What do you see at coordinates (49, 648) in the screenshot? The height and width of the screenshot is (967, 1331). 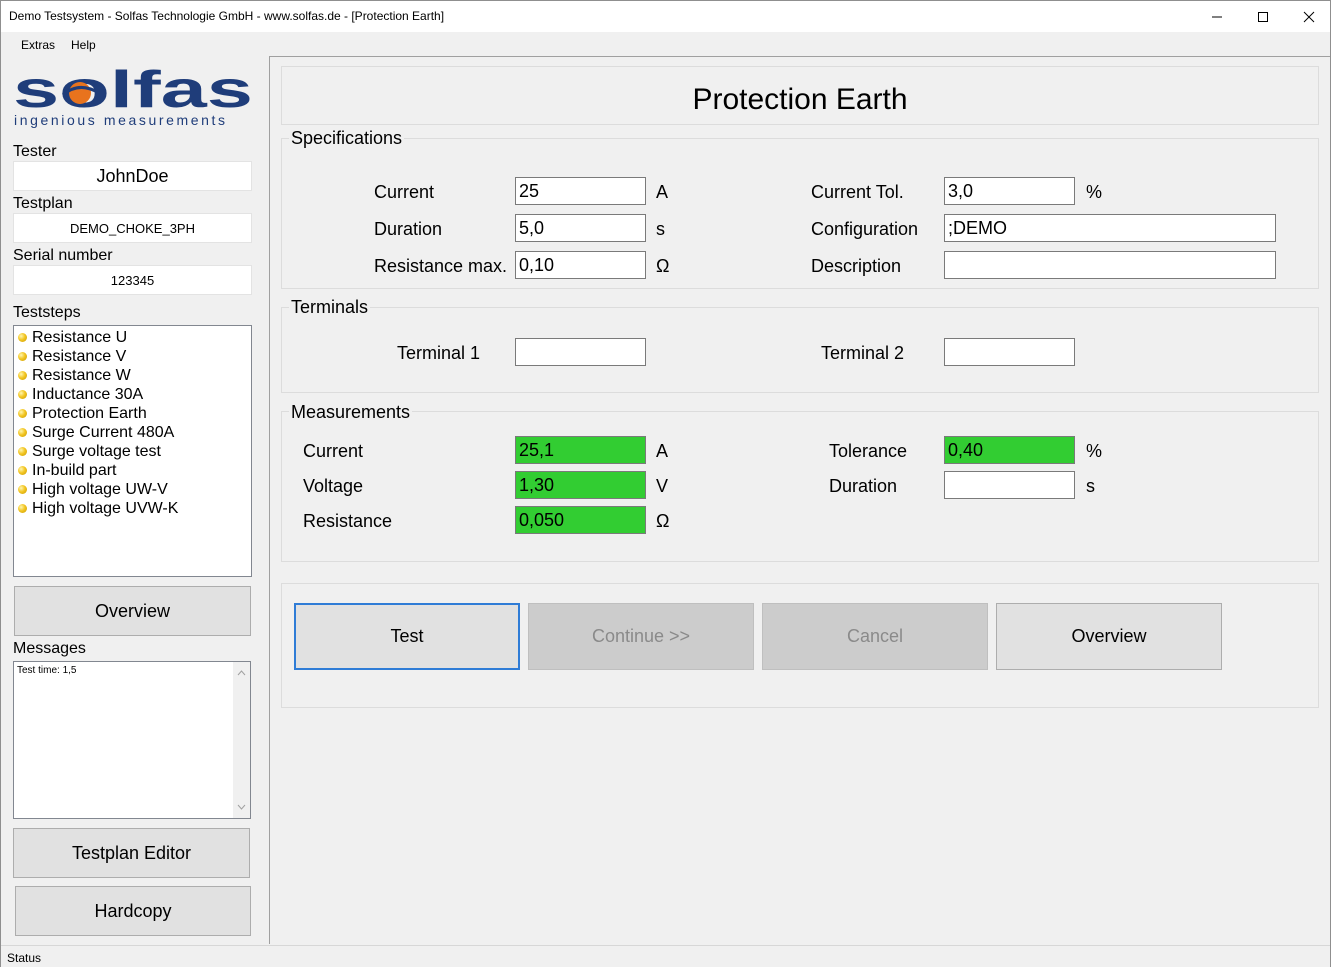 I see `messages-label: Messages` at bounding box center [49, 648].